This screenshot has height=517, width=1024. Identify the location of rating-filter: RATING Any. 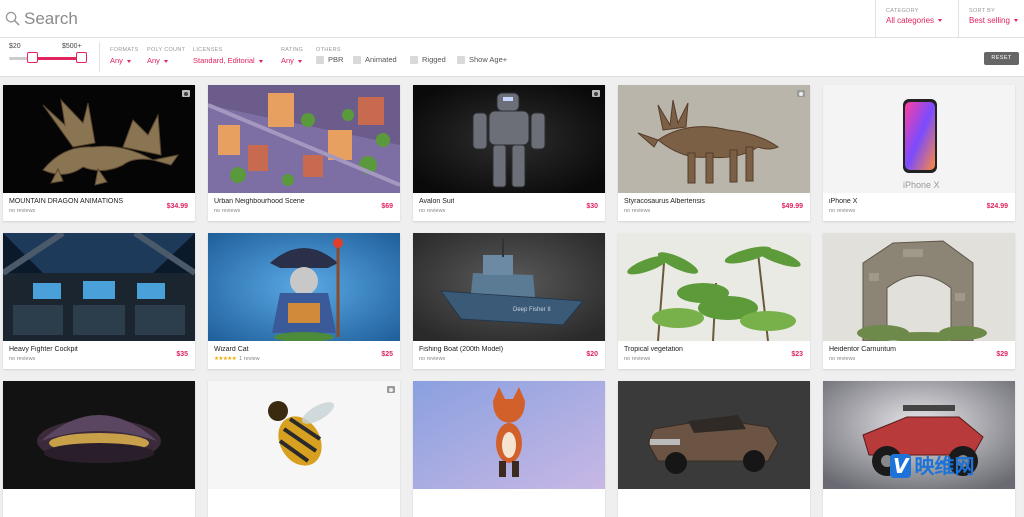
(292, 56).